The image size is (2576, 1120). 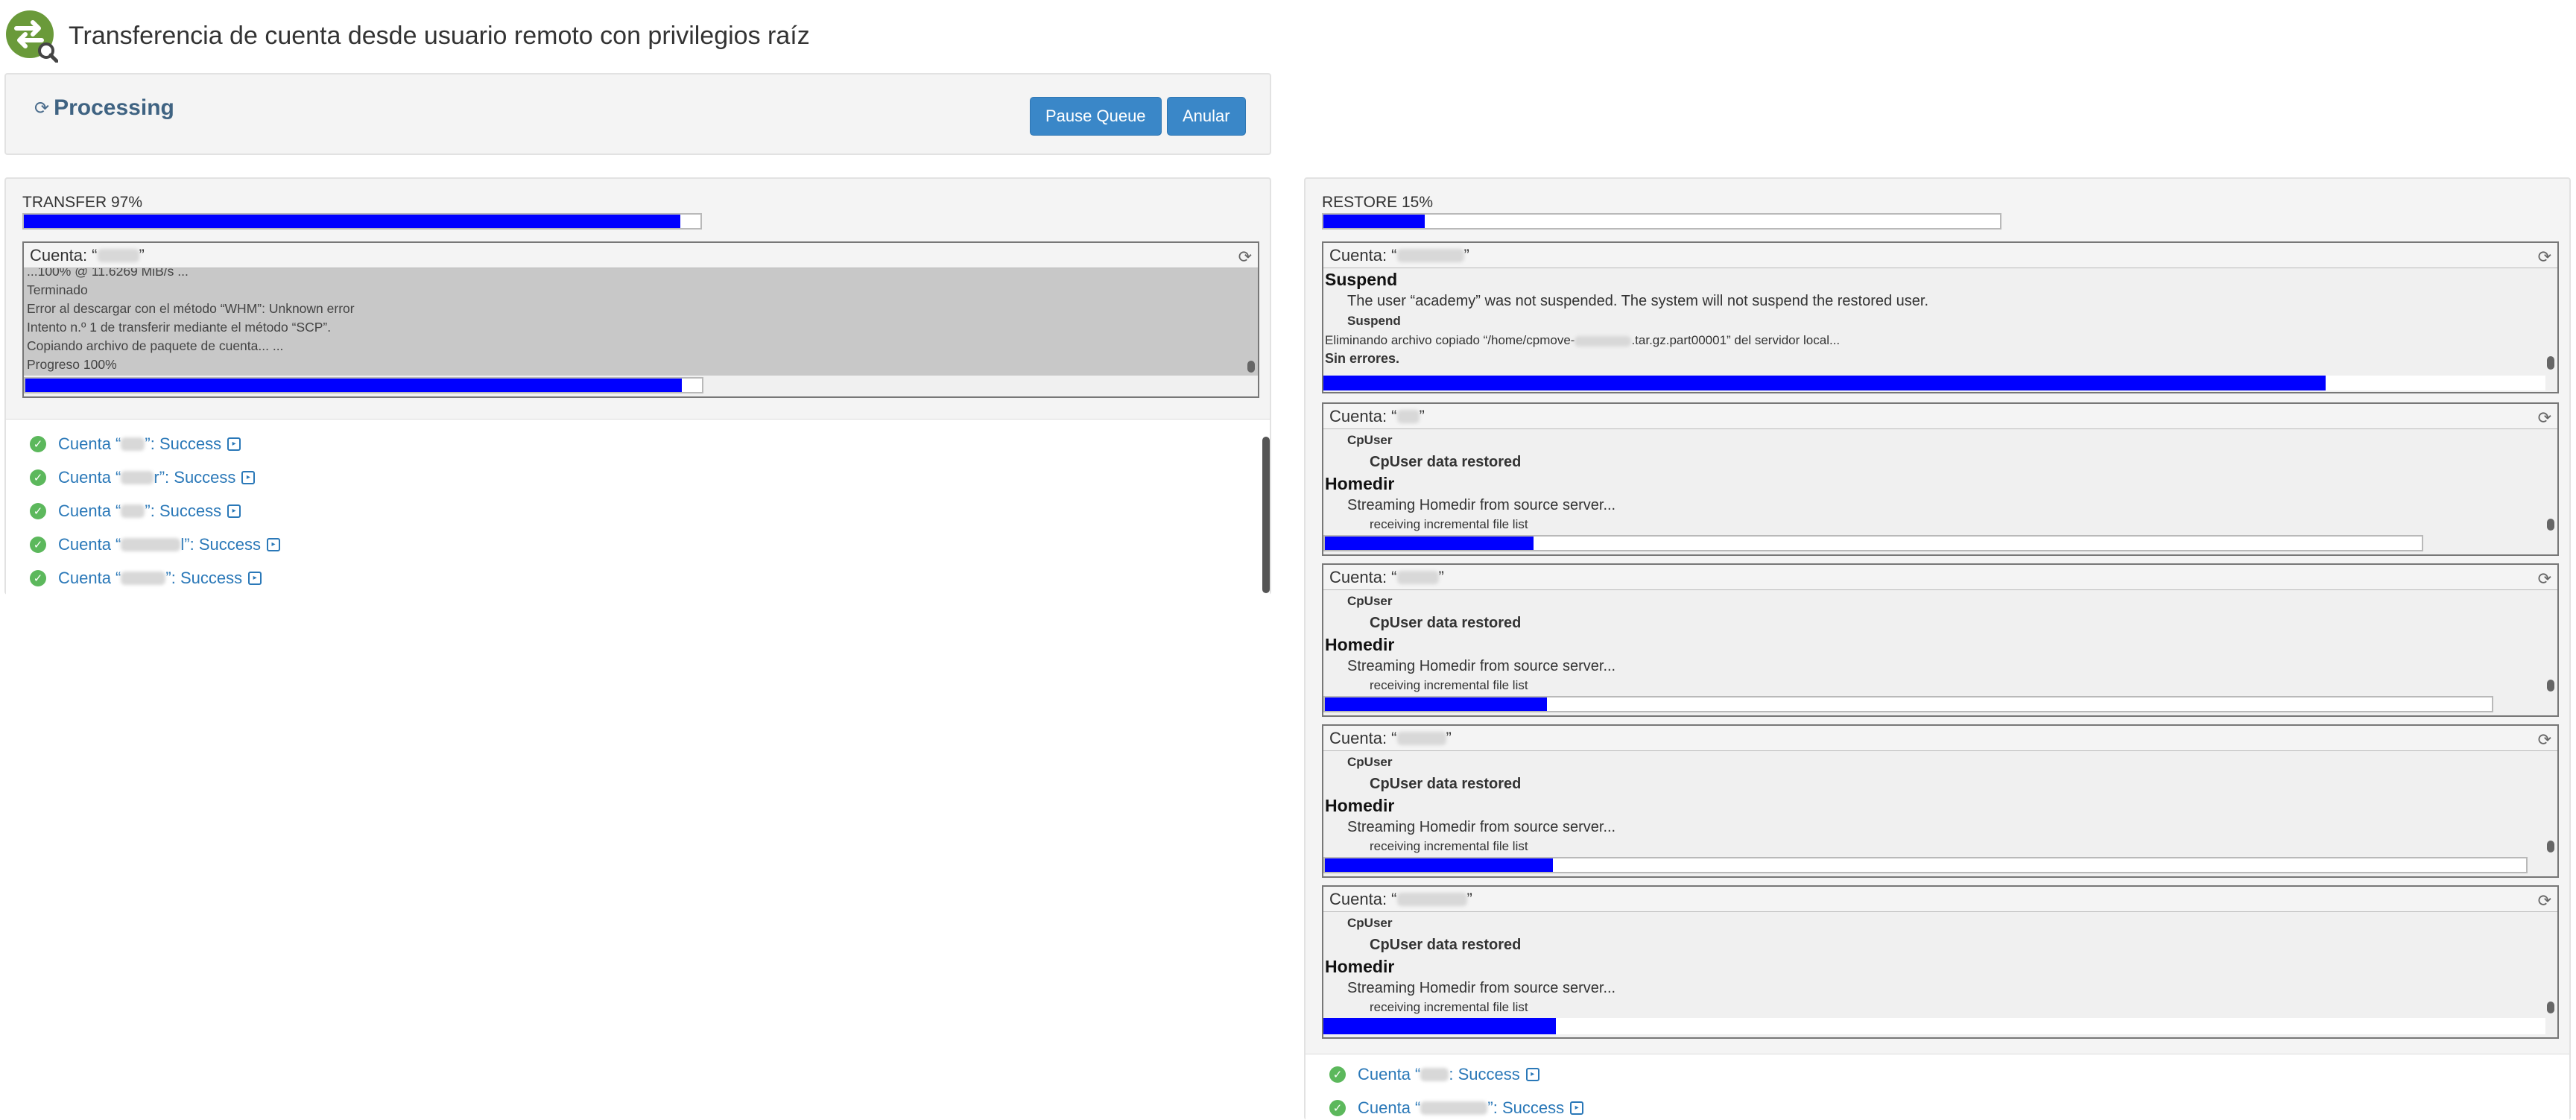 I want to click on transfer-progress-fill, so click(x=352, y=222).